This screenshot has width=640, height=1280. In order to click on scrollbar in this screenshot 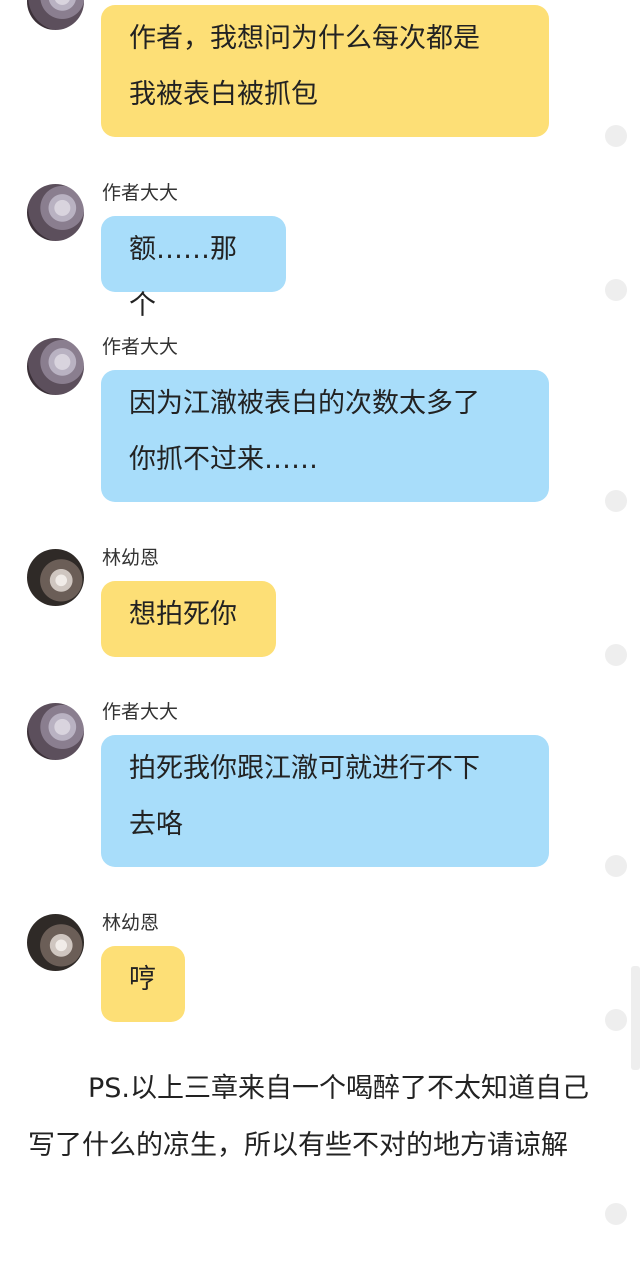, I will do `click(635, 1018)`.